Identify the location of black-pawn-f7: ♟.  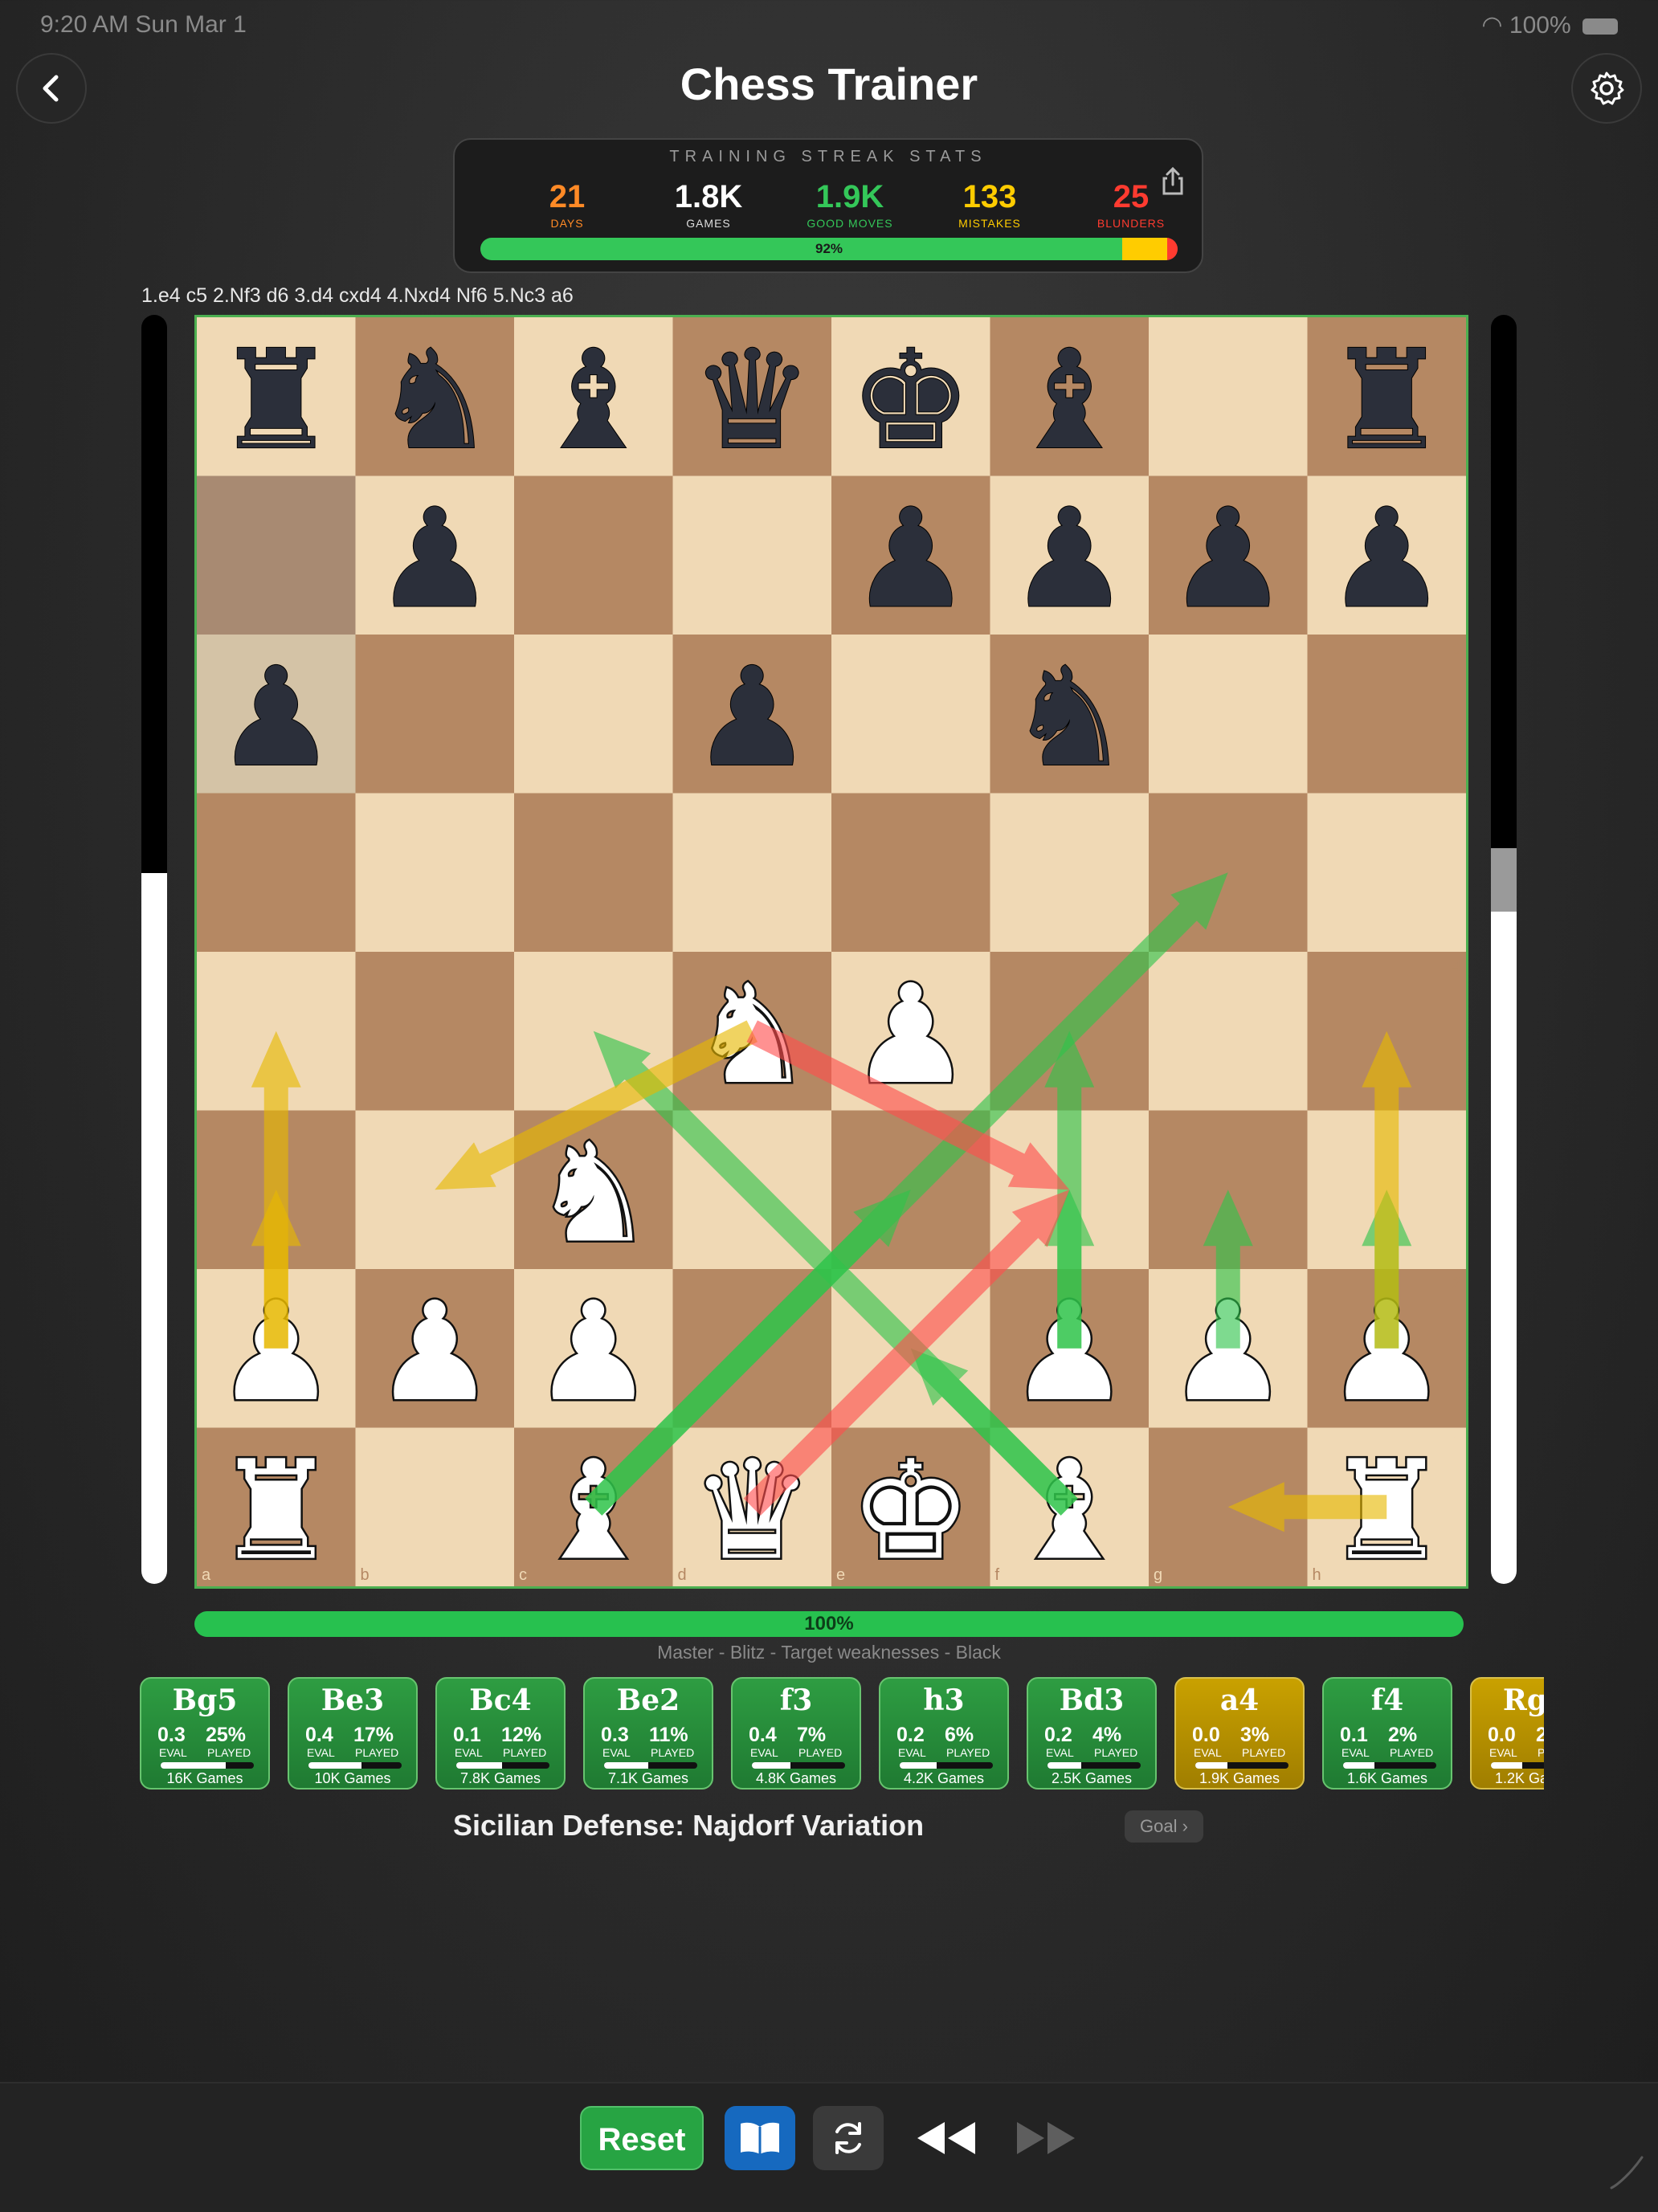
(1069, 559).